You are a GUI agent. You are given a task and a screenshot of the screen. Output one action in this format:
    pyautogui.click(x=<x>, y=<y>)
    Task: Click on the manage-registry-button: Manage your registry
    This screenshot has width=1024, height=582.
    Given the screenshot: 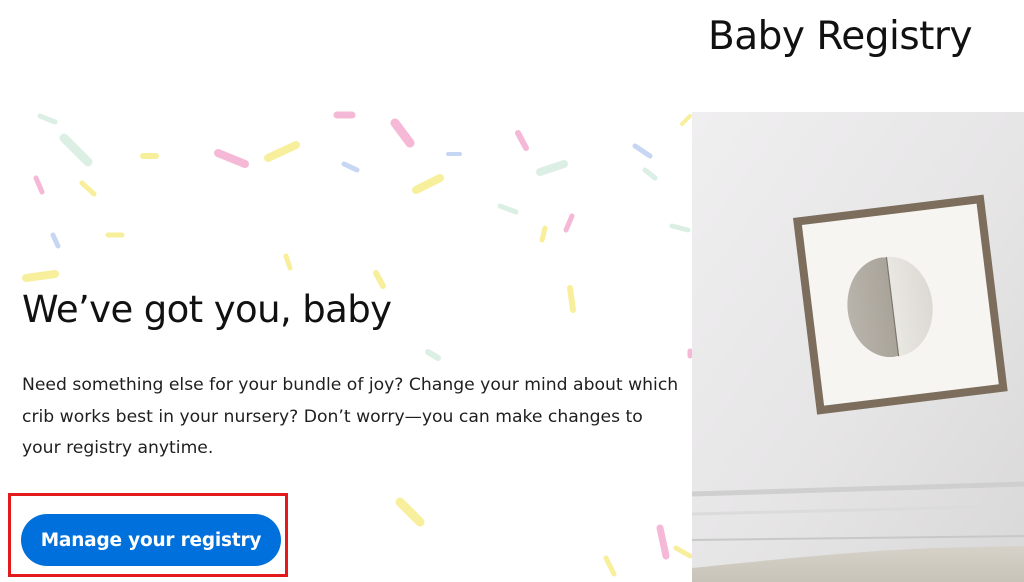 What is the action you would take?
    pyautogui.click(x=151, y=540)
    